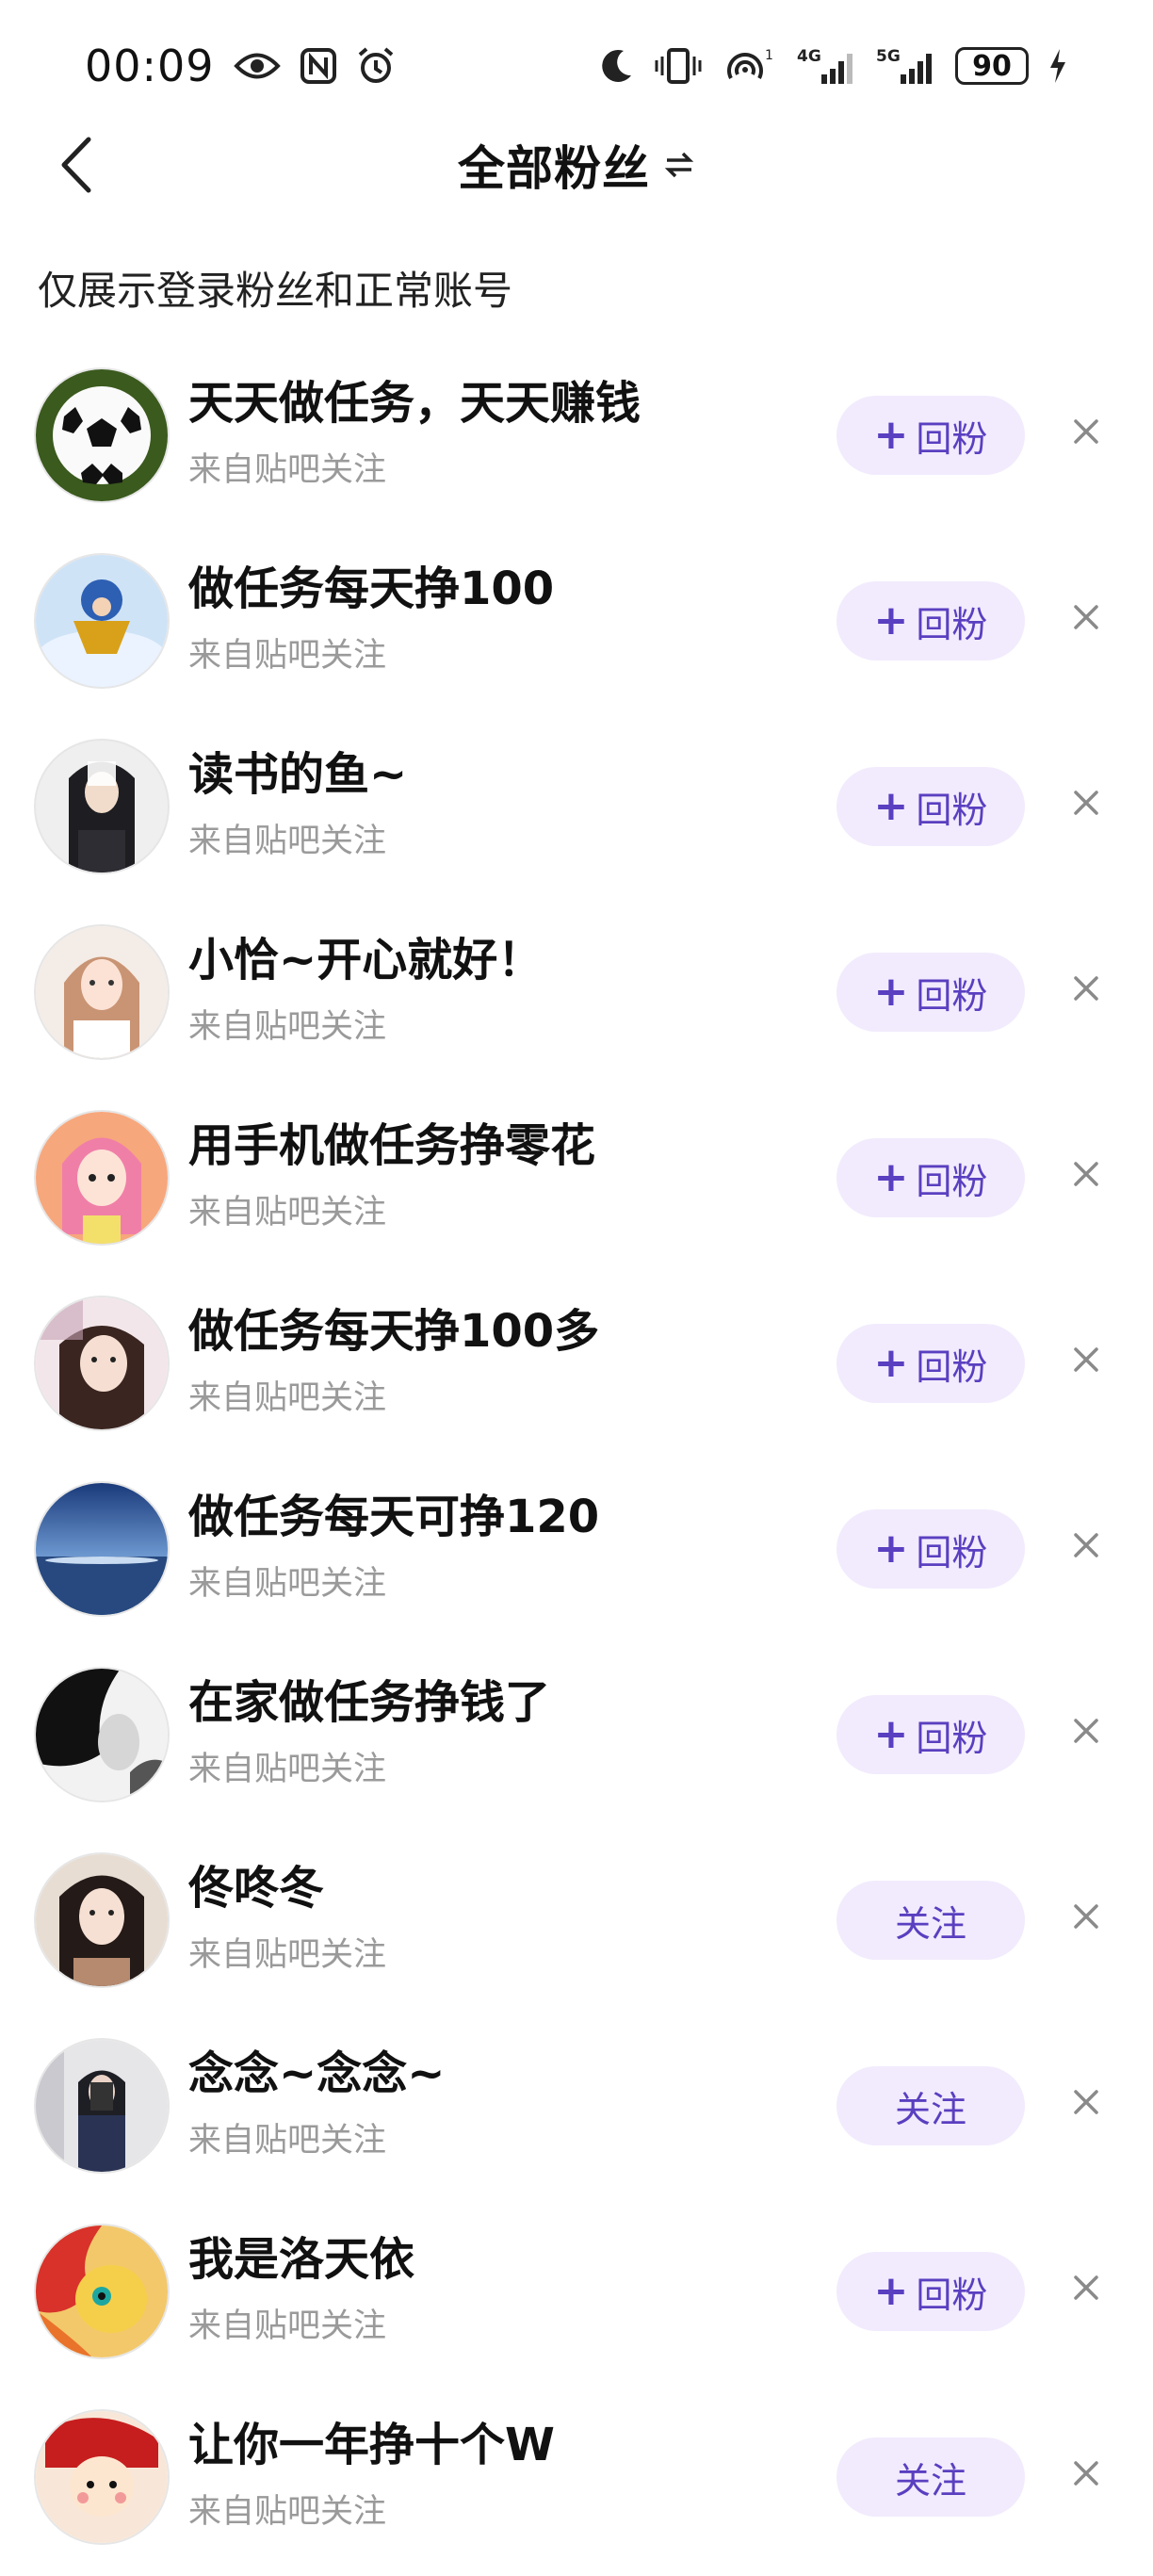 This screenshot has width=1153, height=2576. I want to click on follower-name: 做任务每天挣100, so click(371, 584).